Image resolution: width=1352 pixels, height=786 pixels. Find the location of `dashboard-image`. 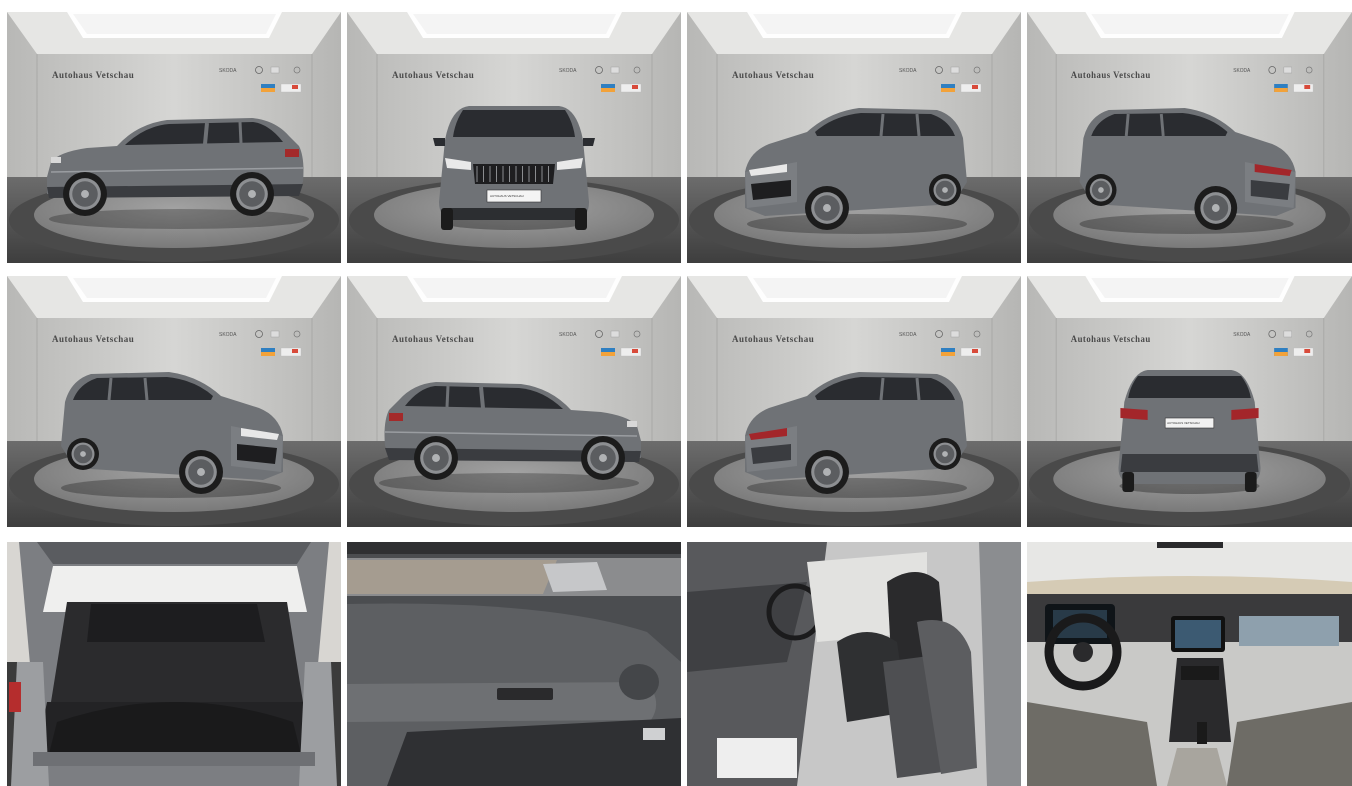

dashboard-image is located at coordinates (1189, 664).